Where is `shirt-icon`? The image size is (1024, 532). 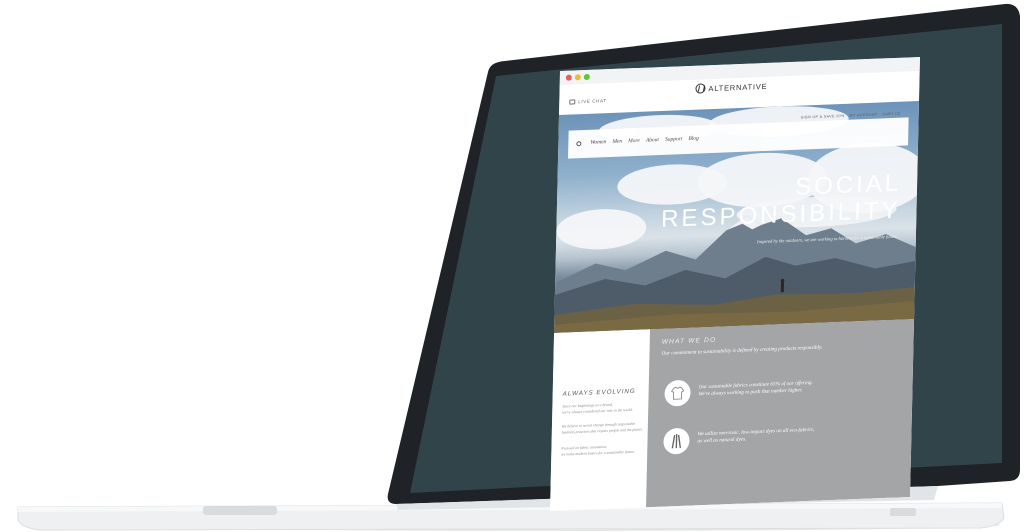
shirt-icon is located at coordinates (677, 393).